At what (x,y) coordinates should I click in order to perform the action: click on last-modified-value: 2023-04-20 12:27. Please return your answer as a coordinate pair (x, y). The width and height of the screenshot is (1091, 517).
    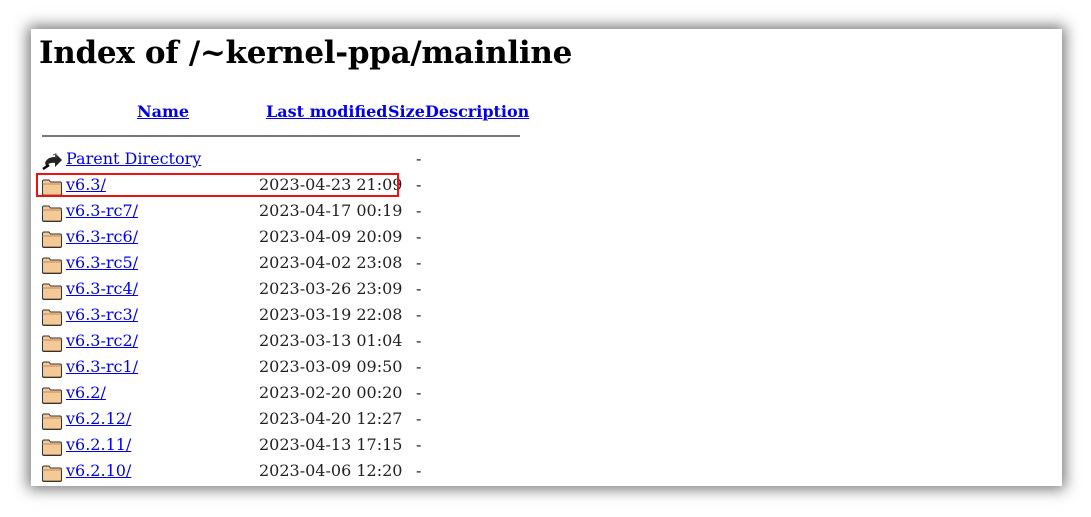
    Looking at the image, I should click on (331, 418).